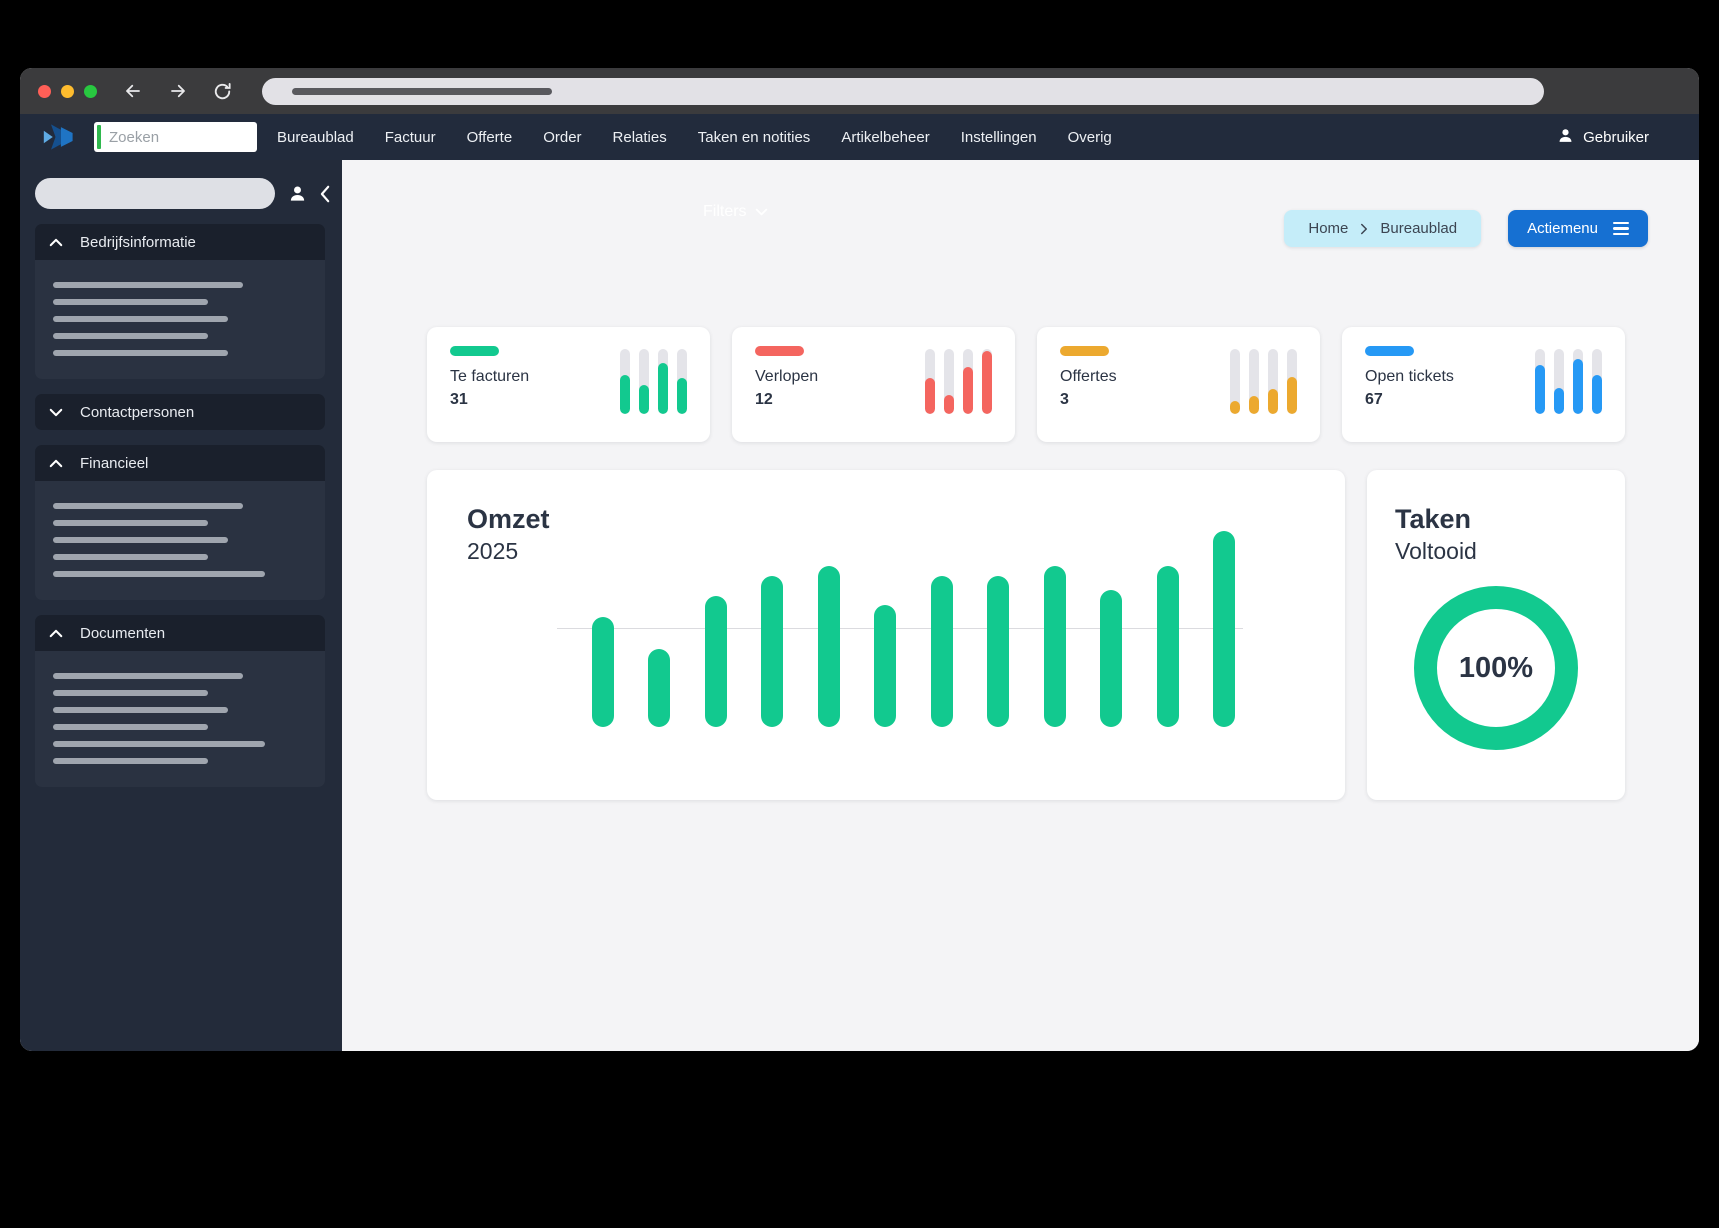 This screenshot has width=1719, height=1228. I want to click on address-bar, so click(903, 91).